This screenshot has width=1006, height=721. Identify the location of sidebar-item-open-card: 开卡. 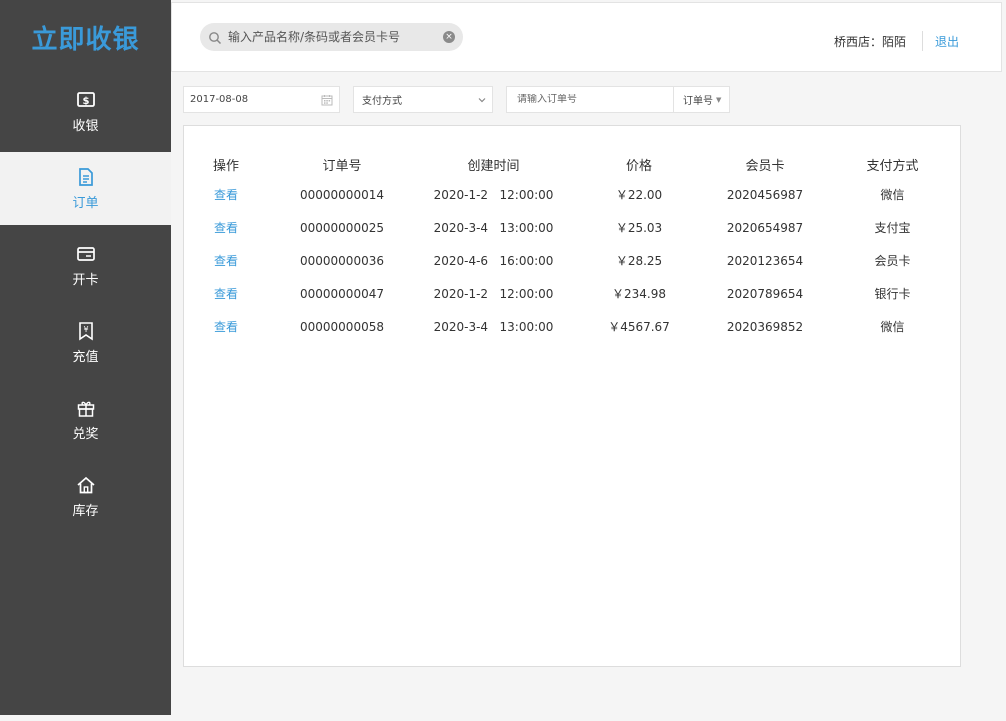
(85, 265).